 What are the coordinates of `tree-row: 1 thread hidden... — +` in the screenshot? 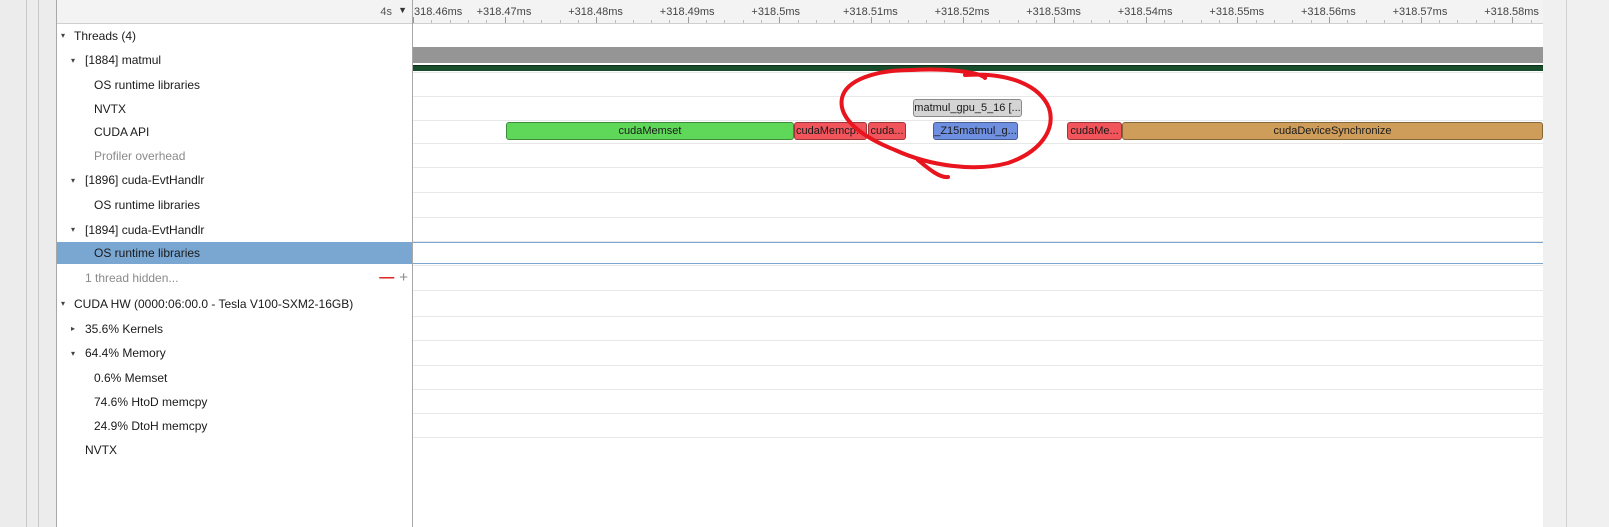 It's located at (234, 278).